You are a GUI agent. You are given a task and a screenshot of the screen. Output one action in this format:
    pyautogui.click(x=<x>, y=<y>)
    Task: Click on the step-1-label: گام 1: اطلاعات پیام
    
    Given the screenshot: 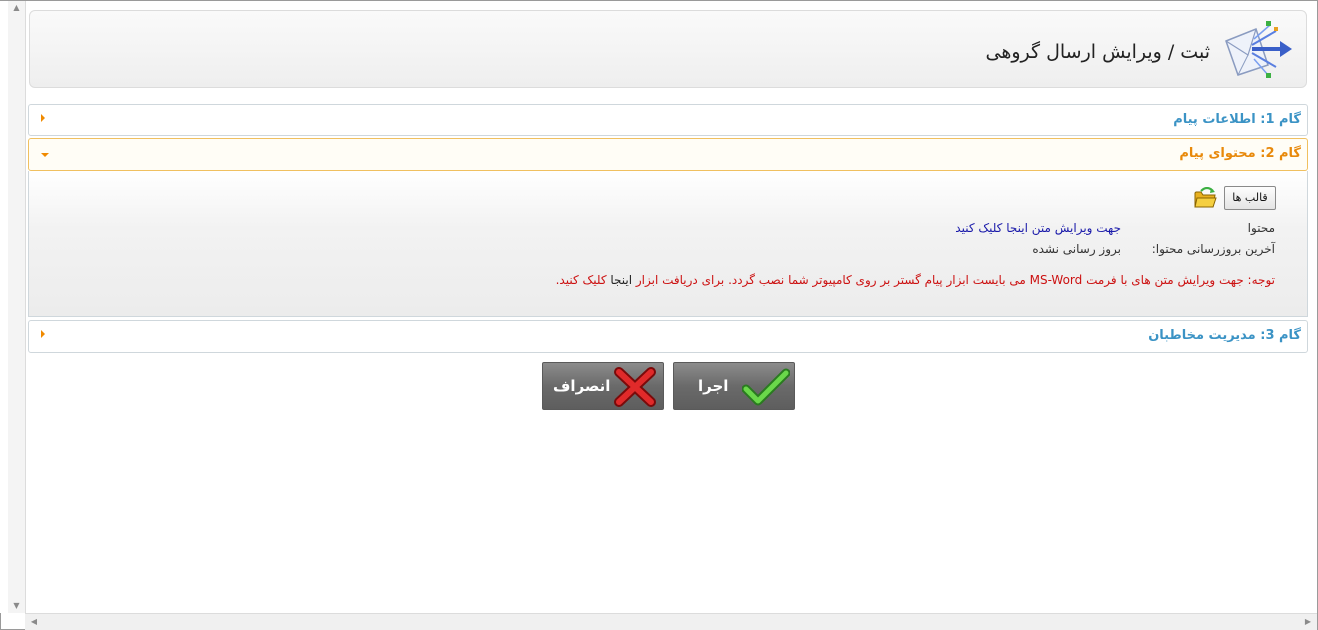 What is the action you would take?
    pyautogui.click(x=1237, y=119)
    